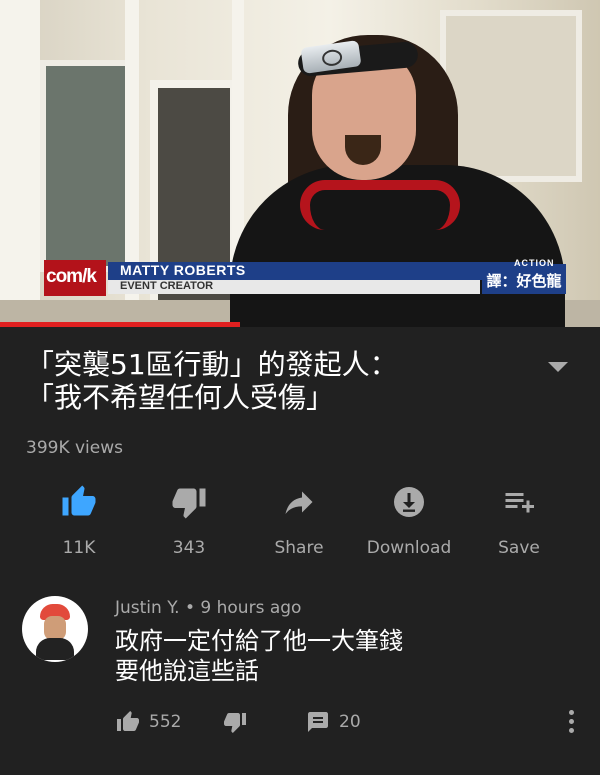  I want to click on reply-button: 20, so click(333, 722).